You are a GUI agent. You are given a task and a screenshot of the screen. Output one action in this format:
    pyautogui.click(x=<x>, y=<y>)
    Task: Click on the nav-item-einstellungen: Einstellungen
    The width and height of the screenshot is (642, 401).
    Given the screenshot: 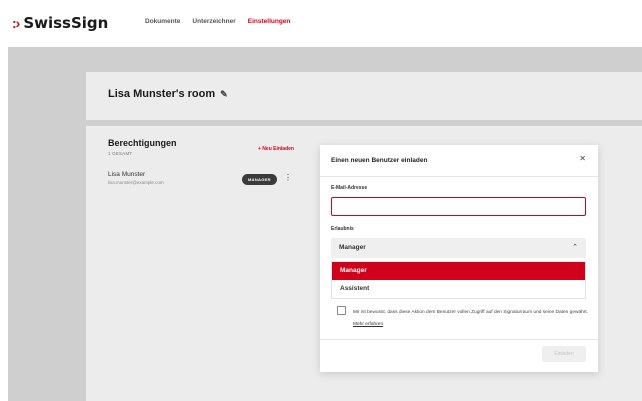 What is the action you would take?
    pyautogui.click(x=269, y=21)
    